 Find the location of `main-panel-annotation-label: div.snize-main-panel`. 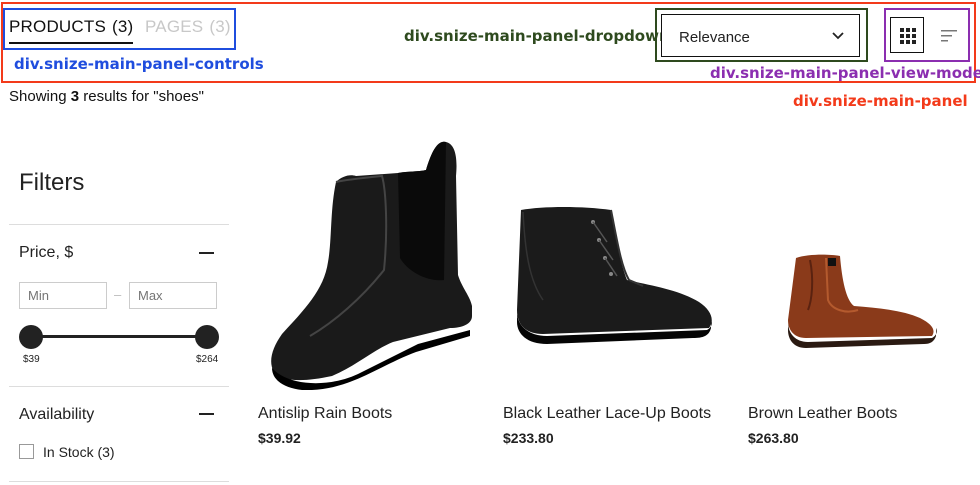

main-panel-annotation-label: div.snize-main-panel is located at coordinates (880, 101).